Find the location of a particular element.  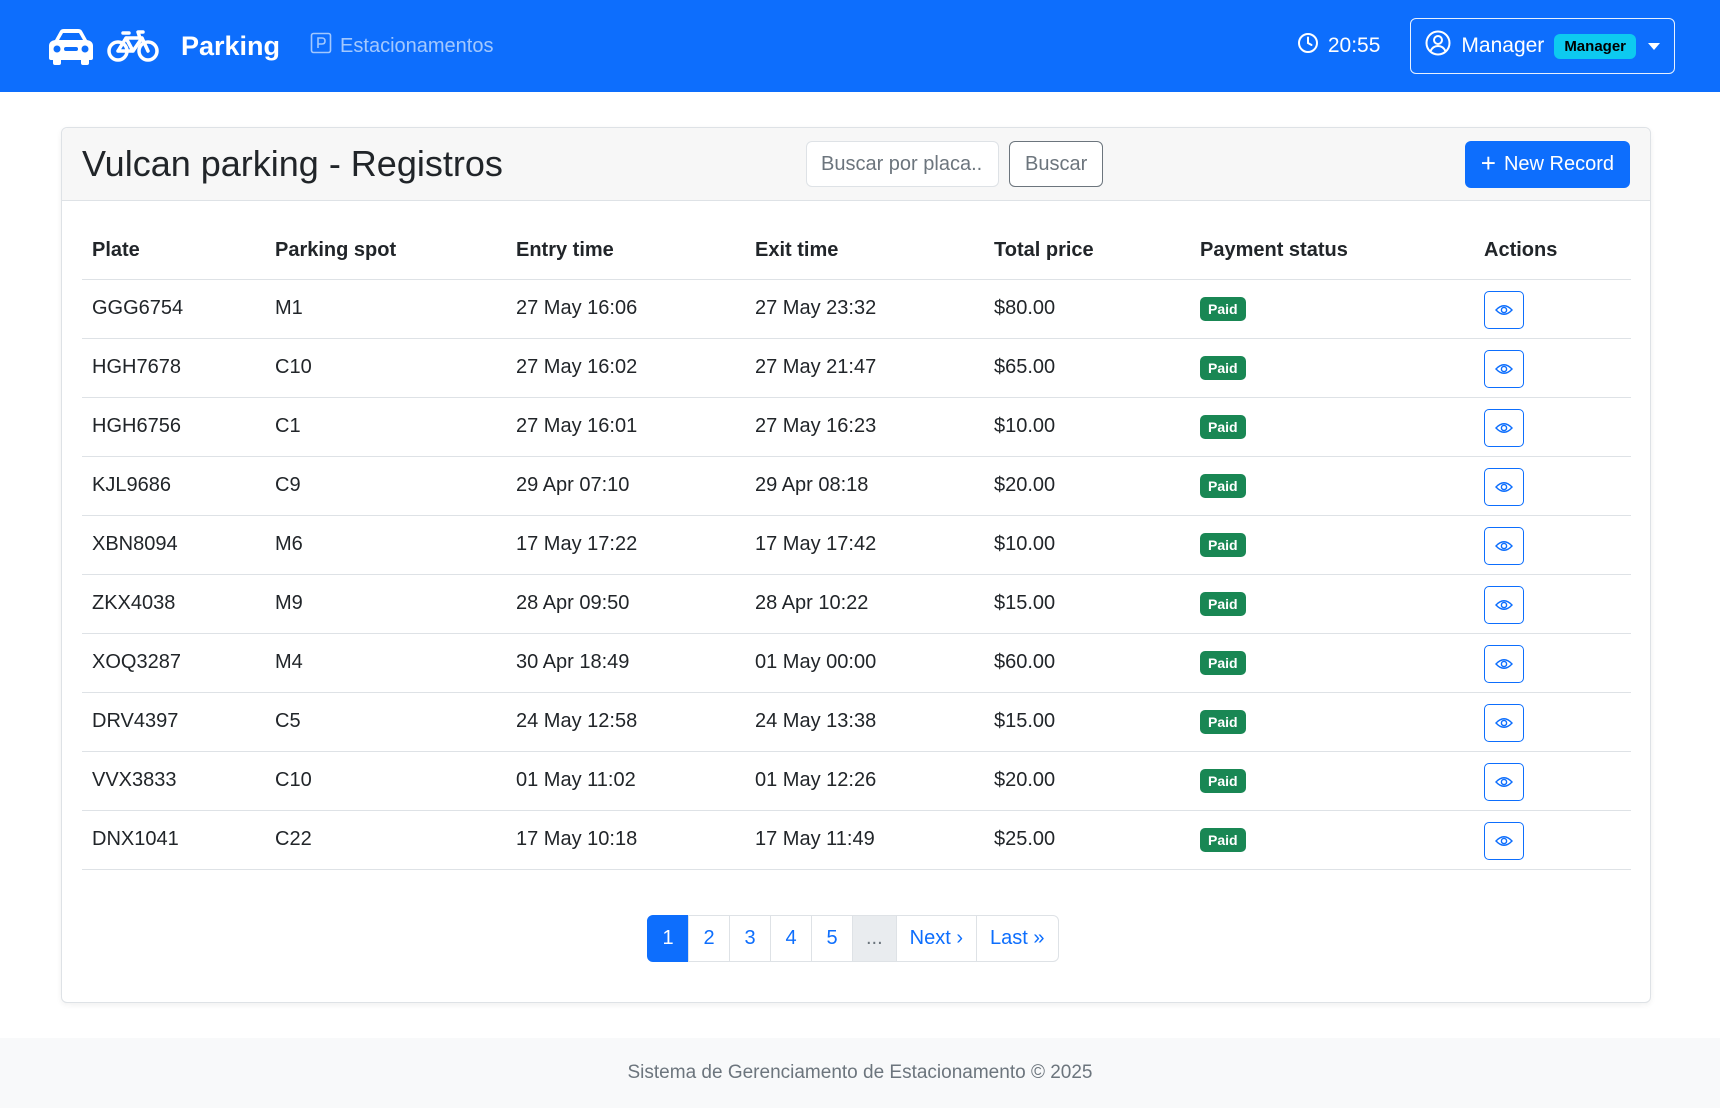

column-header-exit: Exit time is located at coordinates (864, 251).